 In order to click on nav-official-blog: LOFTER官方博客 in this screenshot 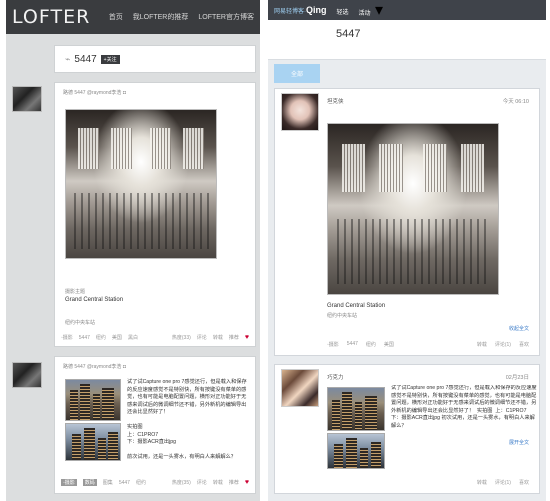, I will do `click(226, 17)`.